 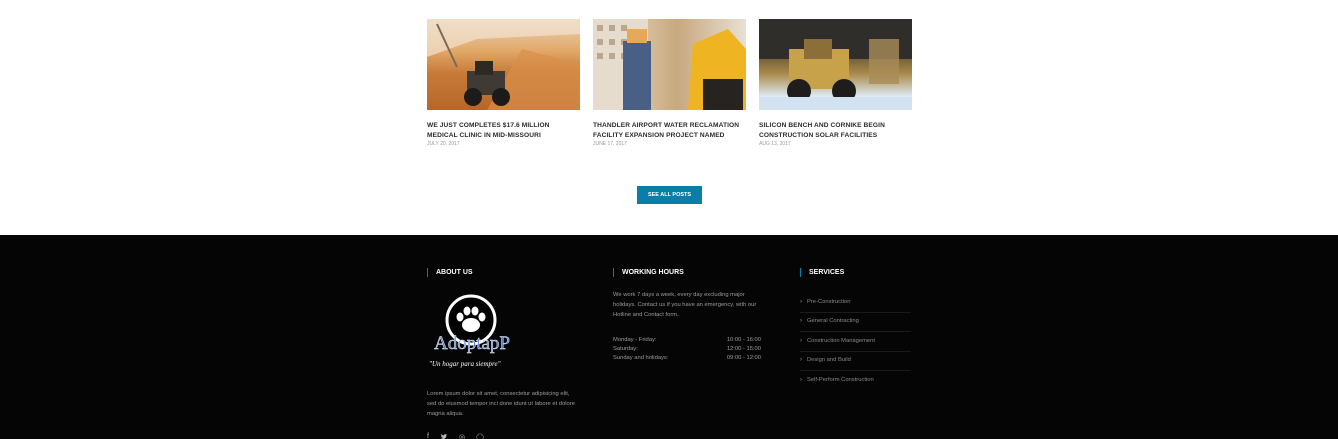 What do you see at coordinates (669, 195) in the screenshot?
I see `see-all-posts-button: SEE ALL POSTS` at bounding box center [669, 195].